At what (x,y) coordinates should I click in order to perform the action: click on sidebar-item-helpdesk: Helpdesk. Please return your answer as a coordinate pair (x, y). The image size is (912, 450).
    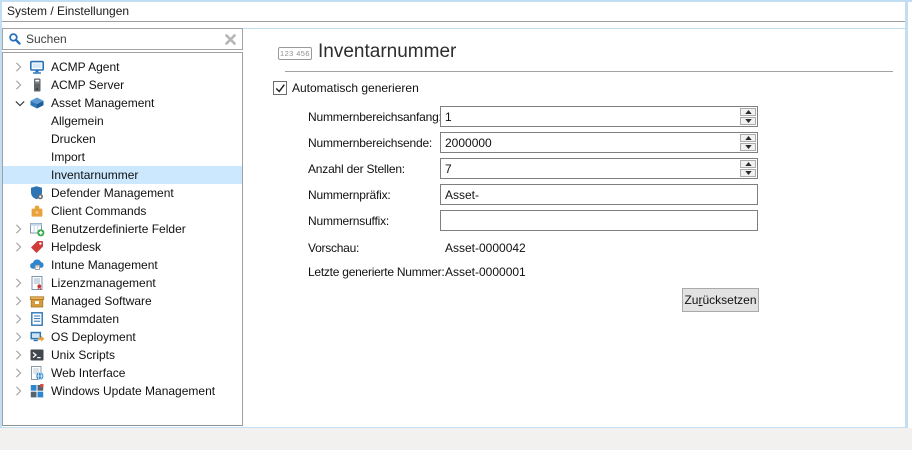
    Looking at the image, I should click on (122, 247).